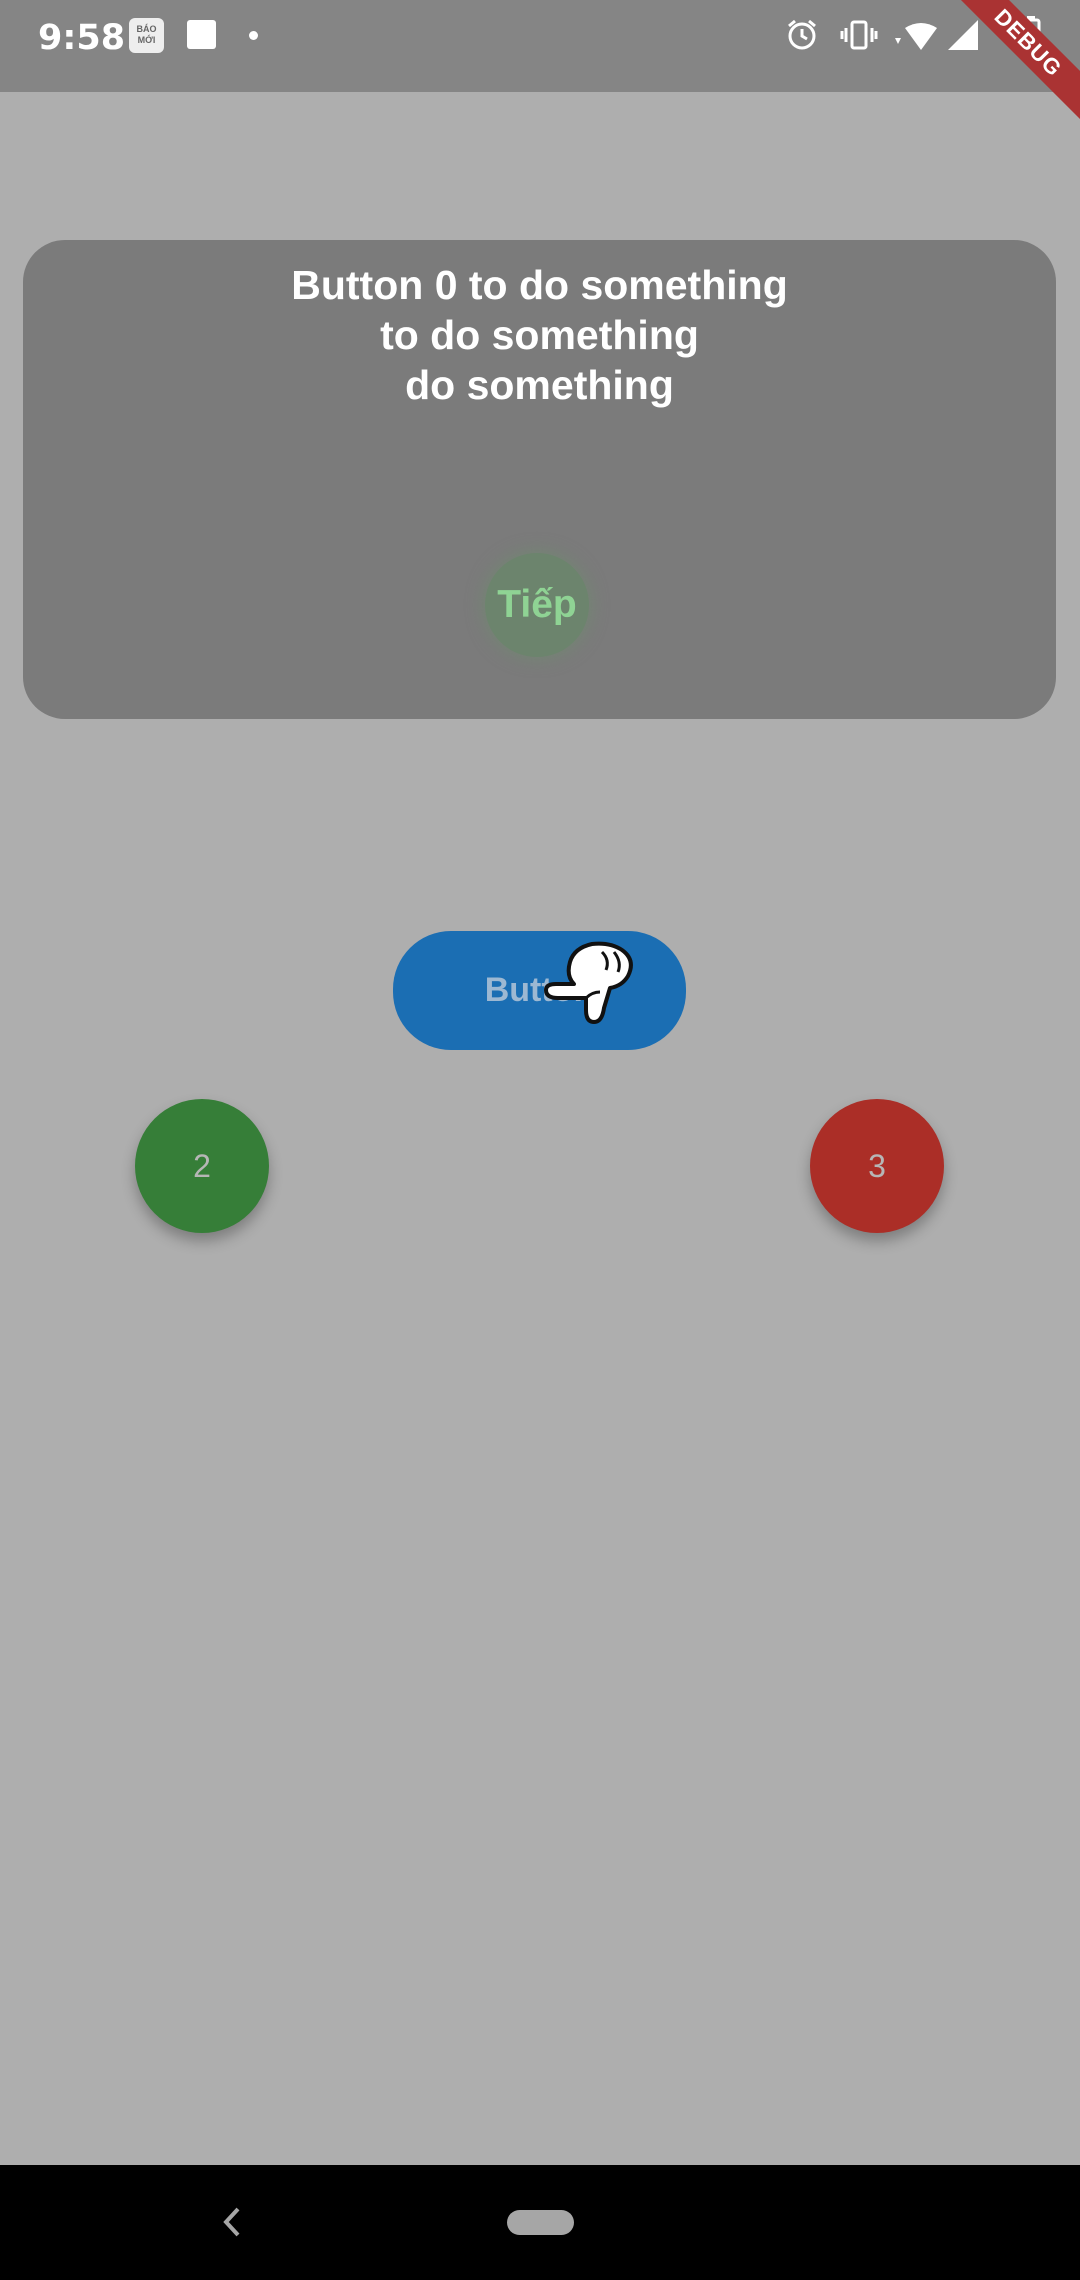 Image resolution: width=1080 pixels, height=2280 pixels. I want to click on home-pill, so click(540, 2222).